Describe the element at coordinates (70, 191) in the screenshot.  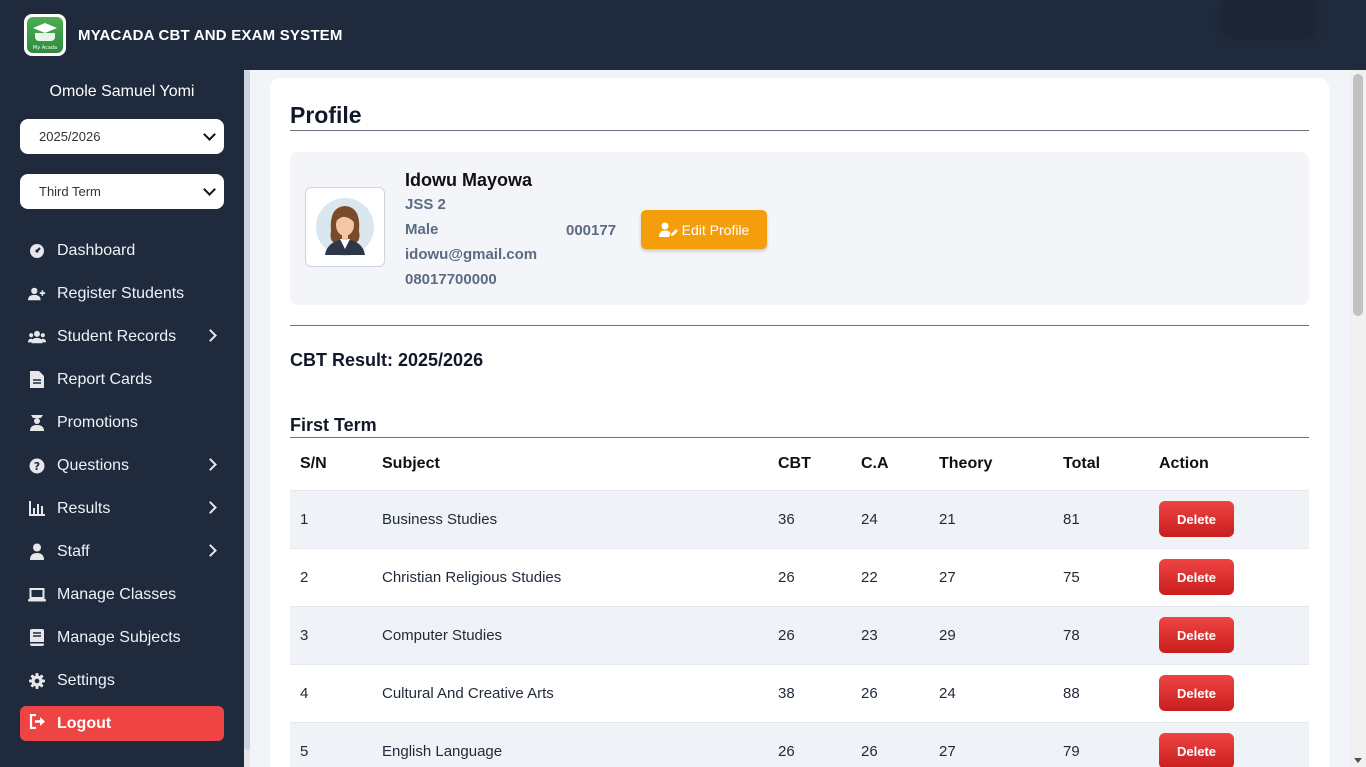
I see `term-select-value: Third Term` at that location.